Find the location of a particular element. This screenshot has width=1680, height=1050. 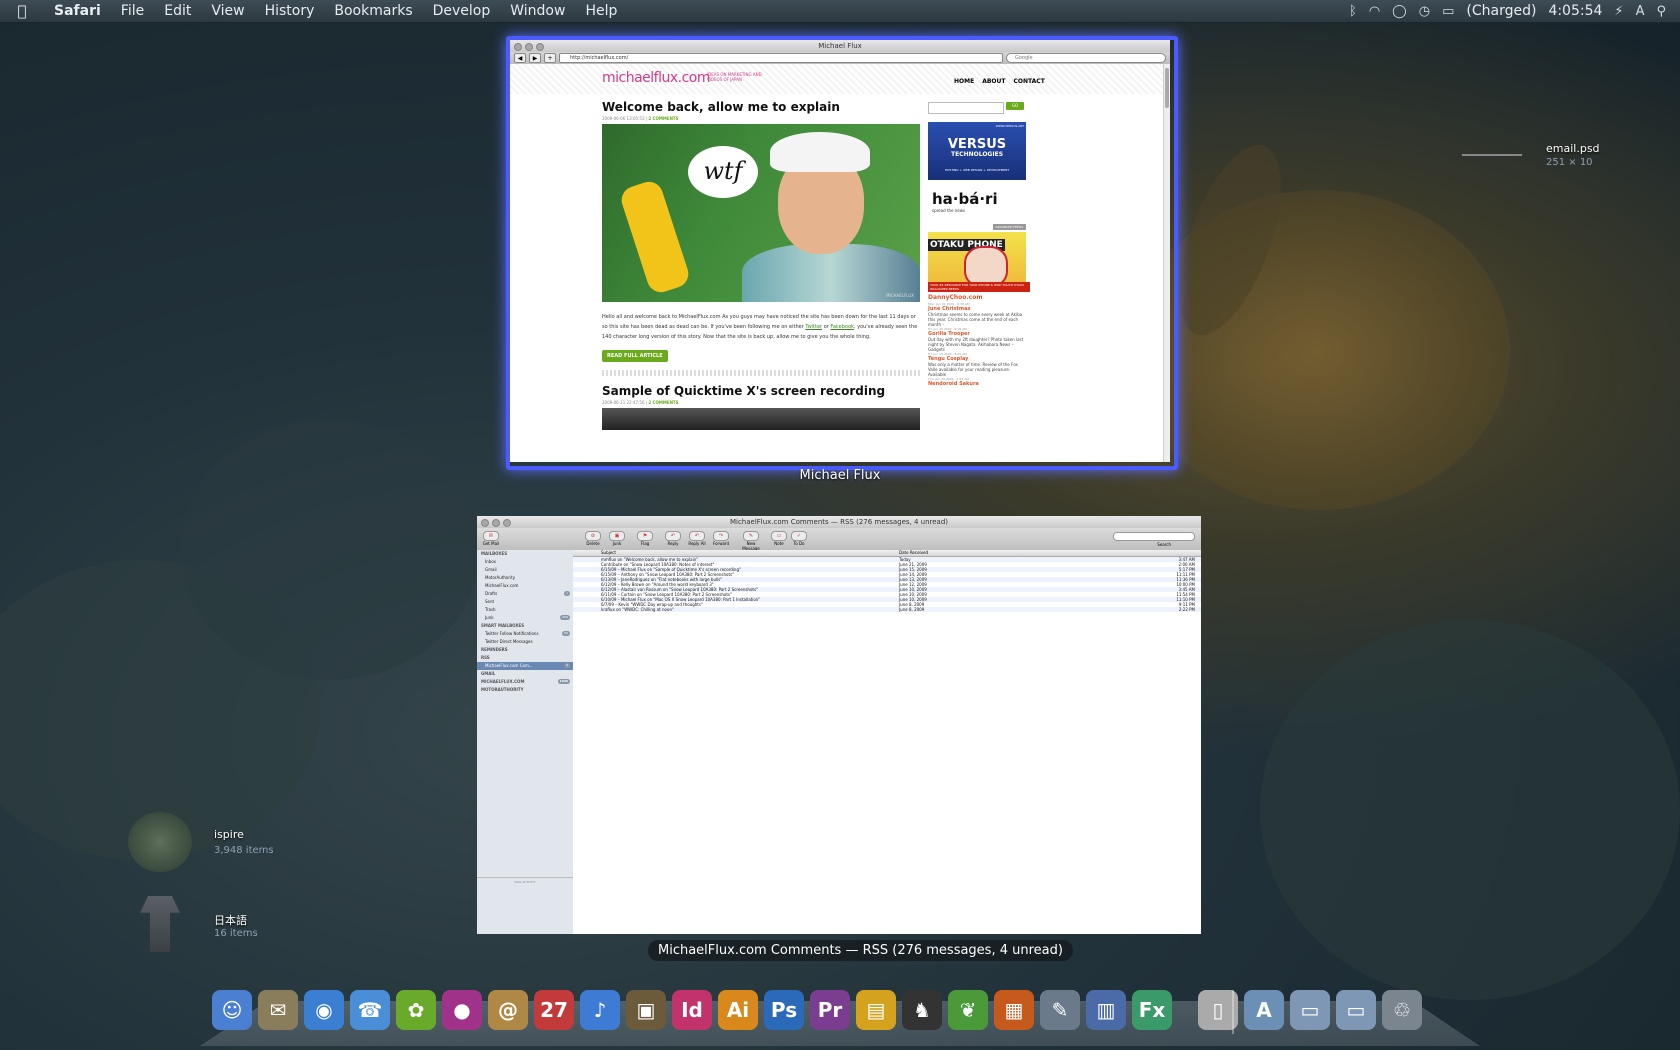

dock-indesign-icon: Id is located at coordinates (692, 1010).